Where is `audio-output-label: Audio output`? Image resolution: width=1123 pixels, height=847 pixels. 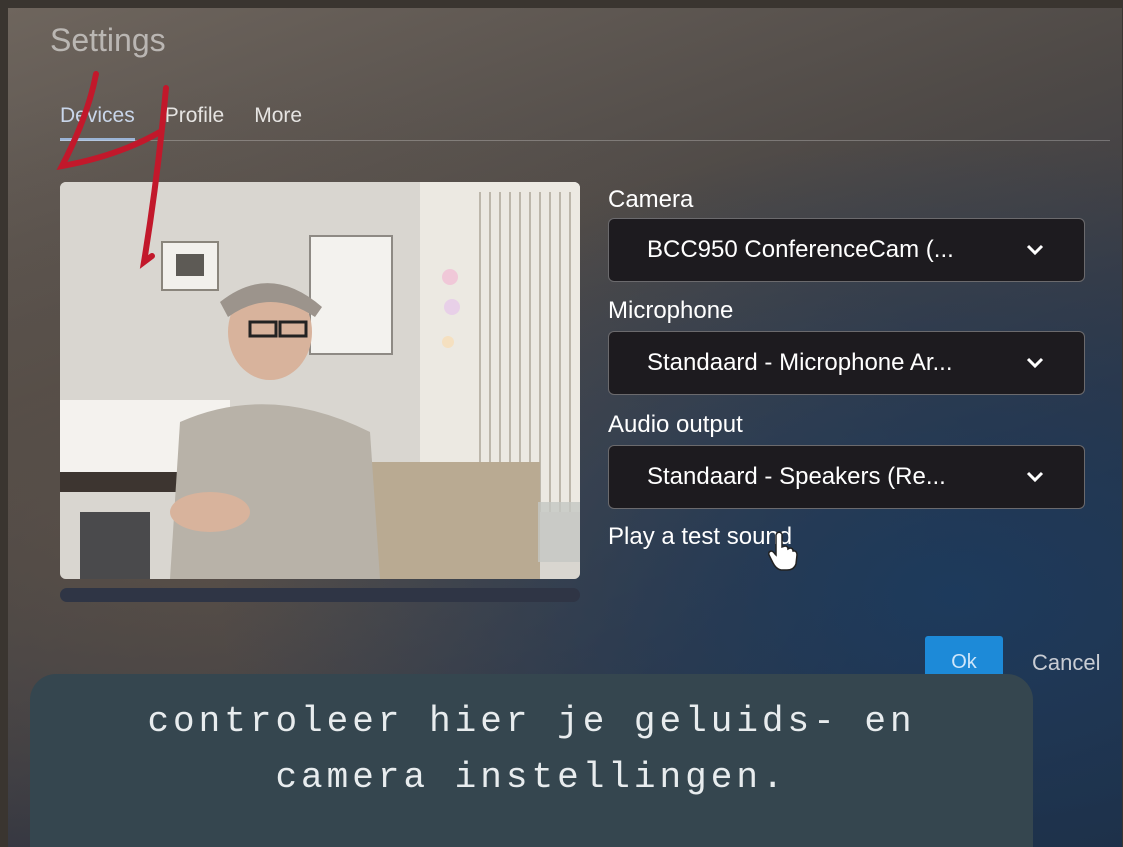 audio-output-label: Audio output is located at coordinates (675, 424).